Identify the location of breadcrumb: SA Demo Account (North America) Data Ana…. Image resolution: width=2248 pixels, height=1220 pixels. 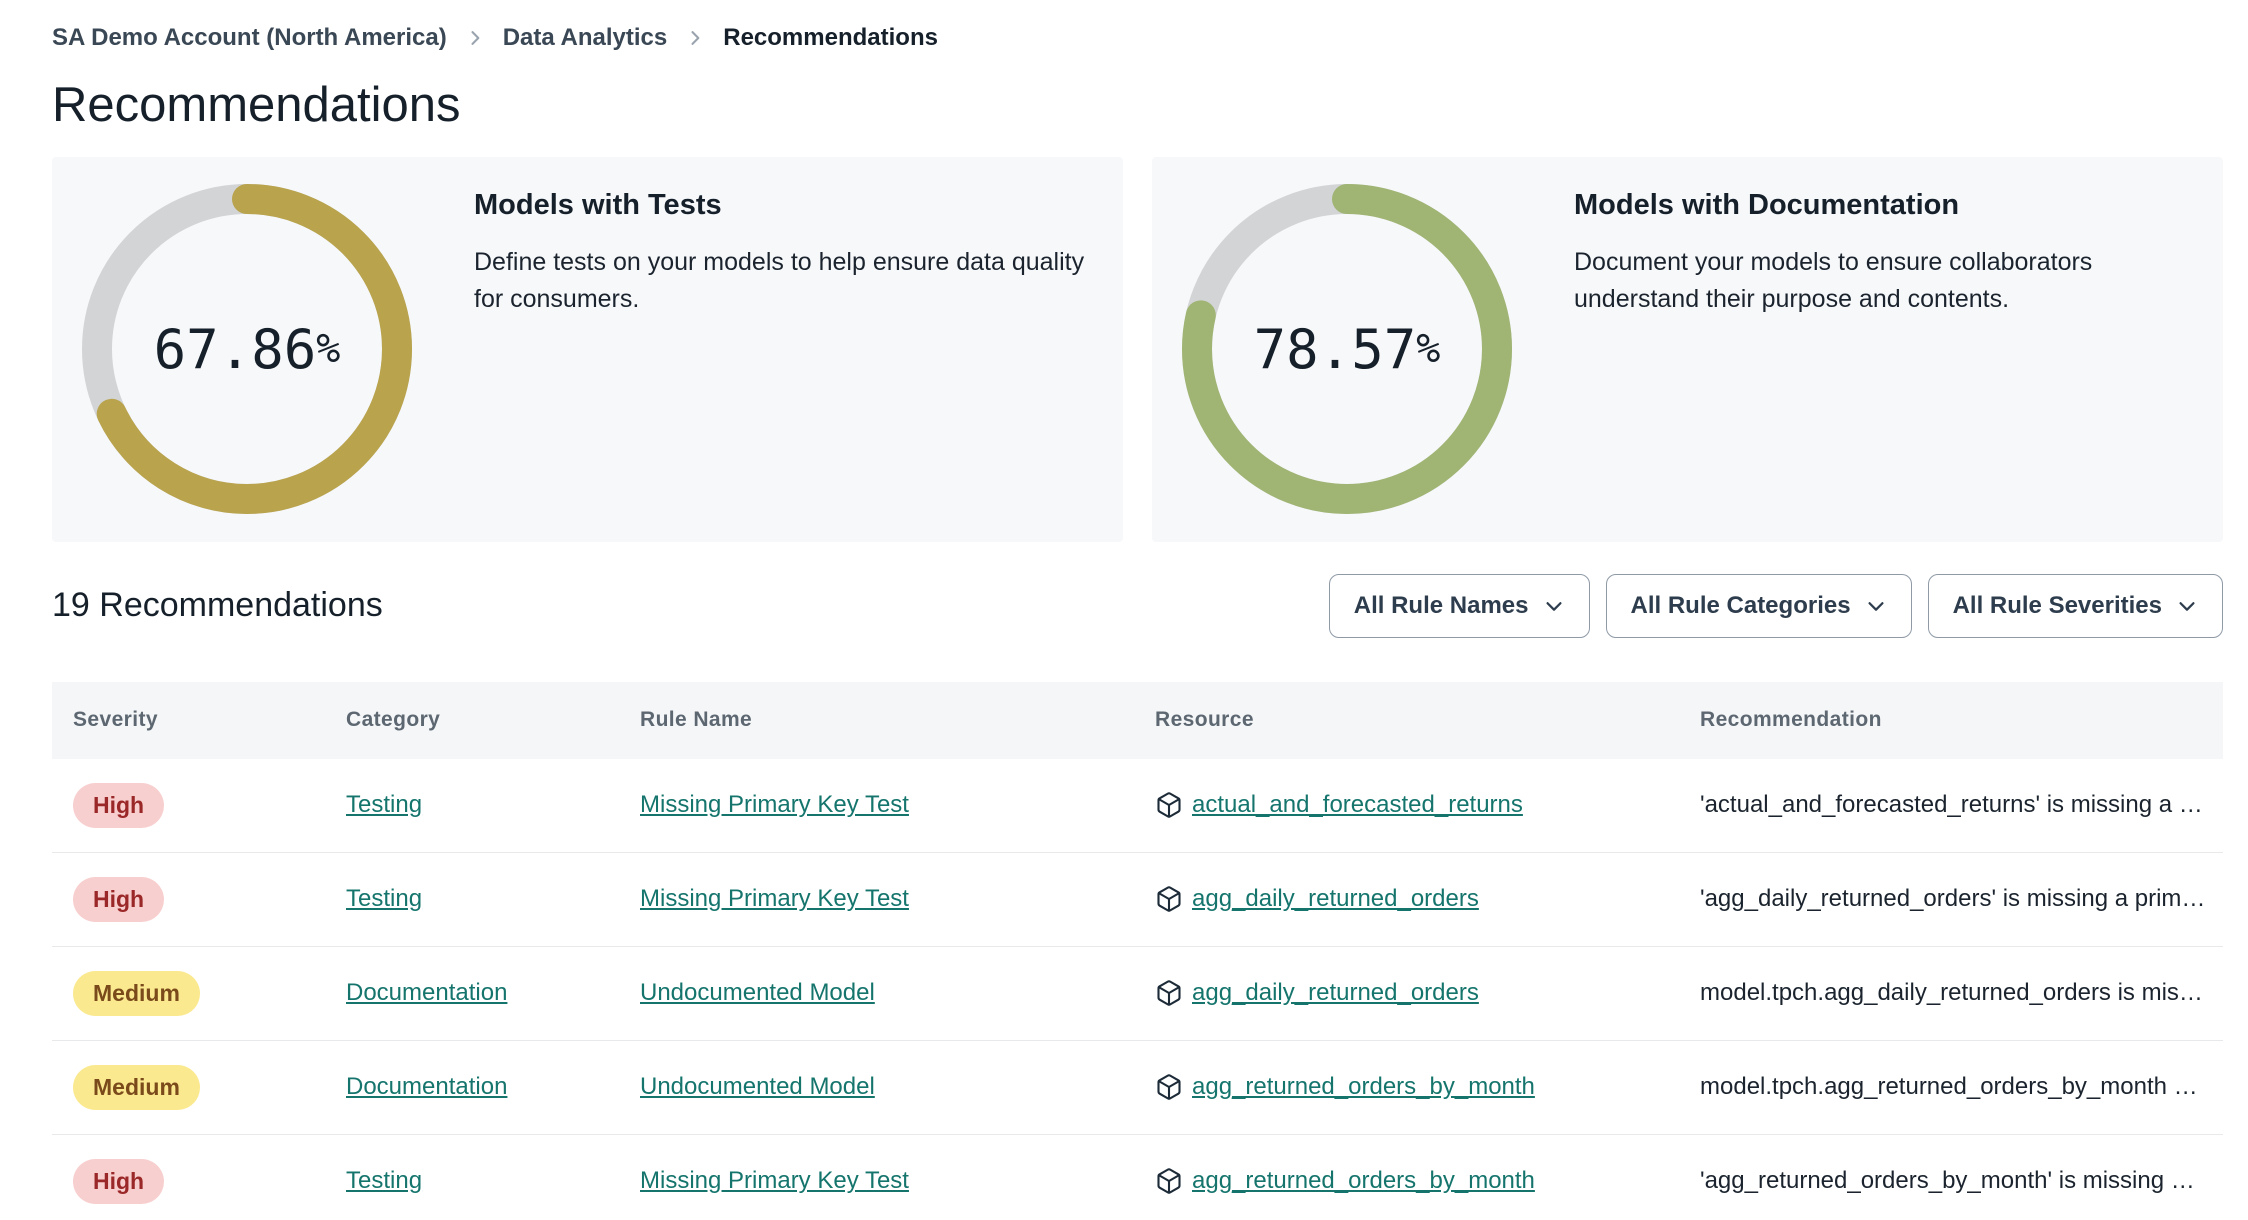
(1137, 38).